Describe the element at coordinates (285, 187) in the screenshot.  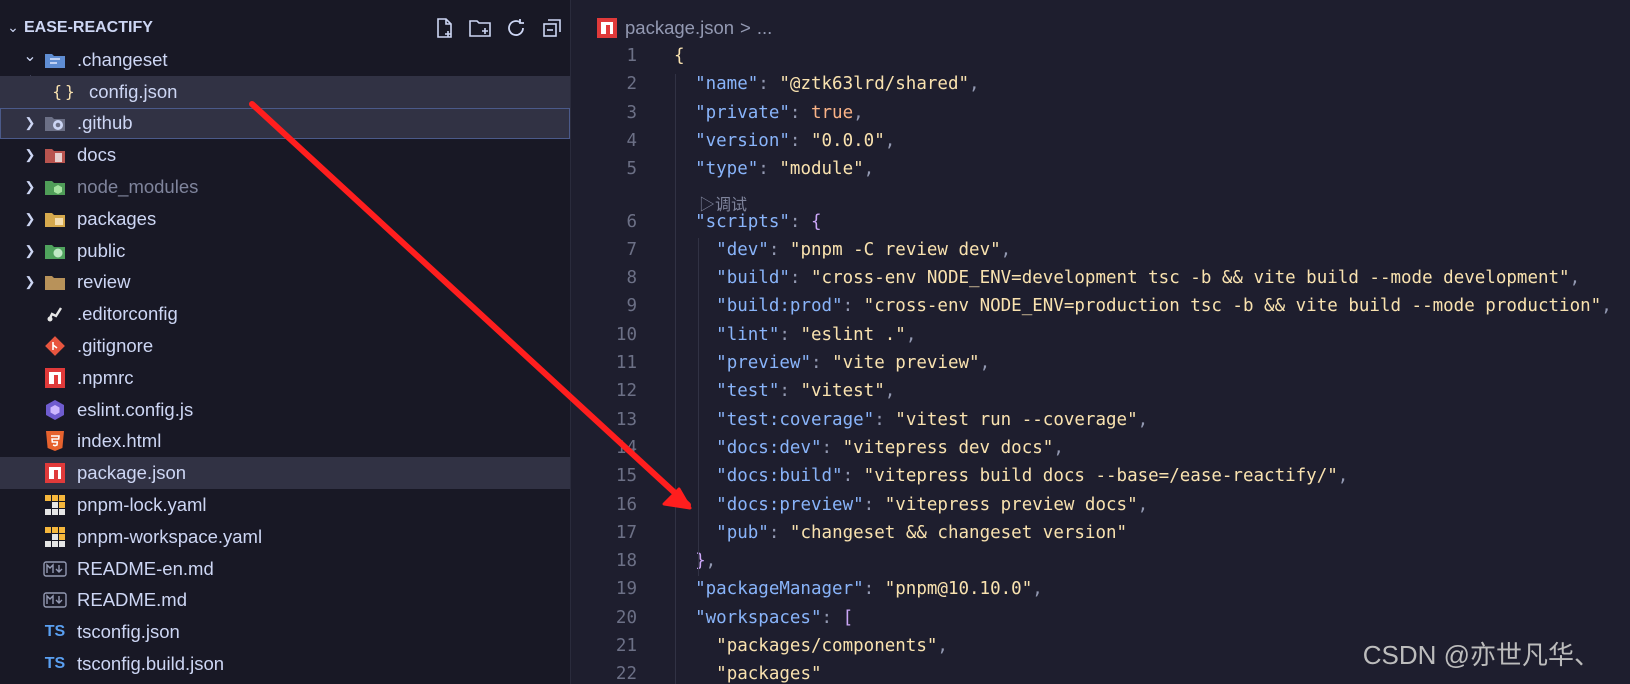
I see `tree-item: ❯ node_modules` at that location.